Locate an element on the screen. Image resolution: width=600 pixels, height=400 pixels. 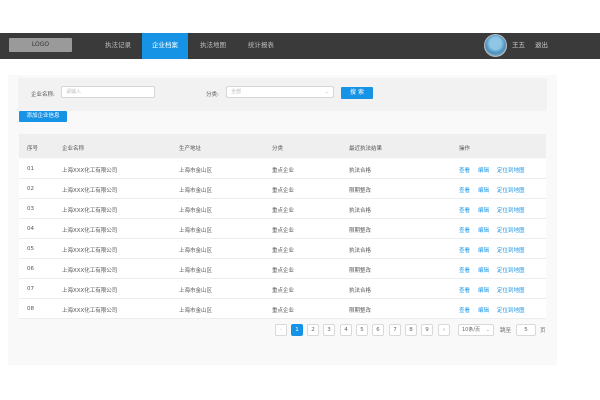
company-name-label: 企业名称: is located at coordinates (43, 95).